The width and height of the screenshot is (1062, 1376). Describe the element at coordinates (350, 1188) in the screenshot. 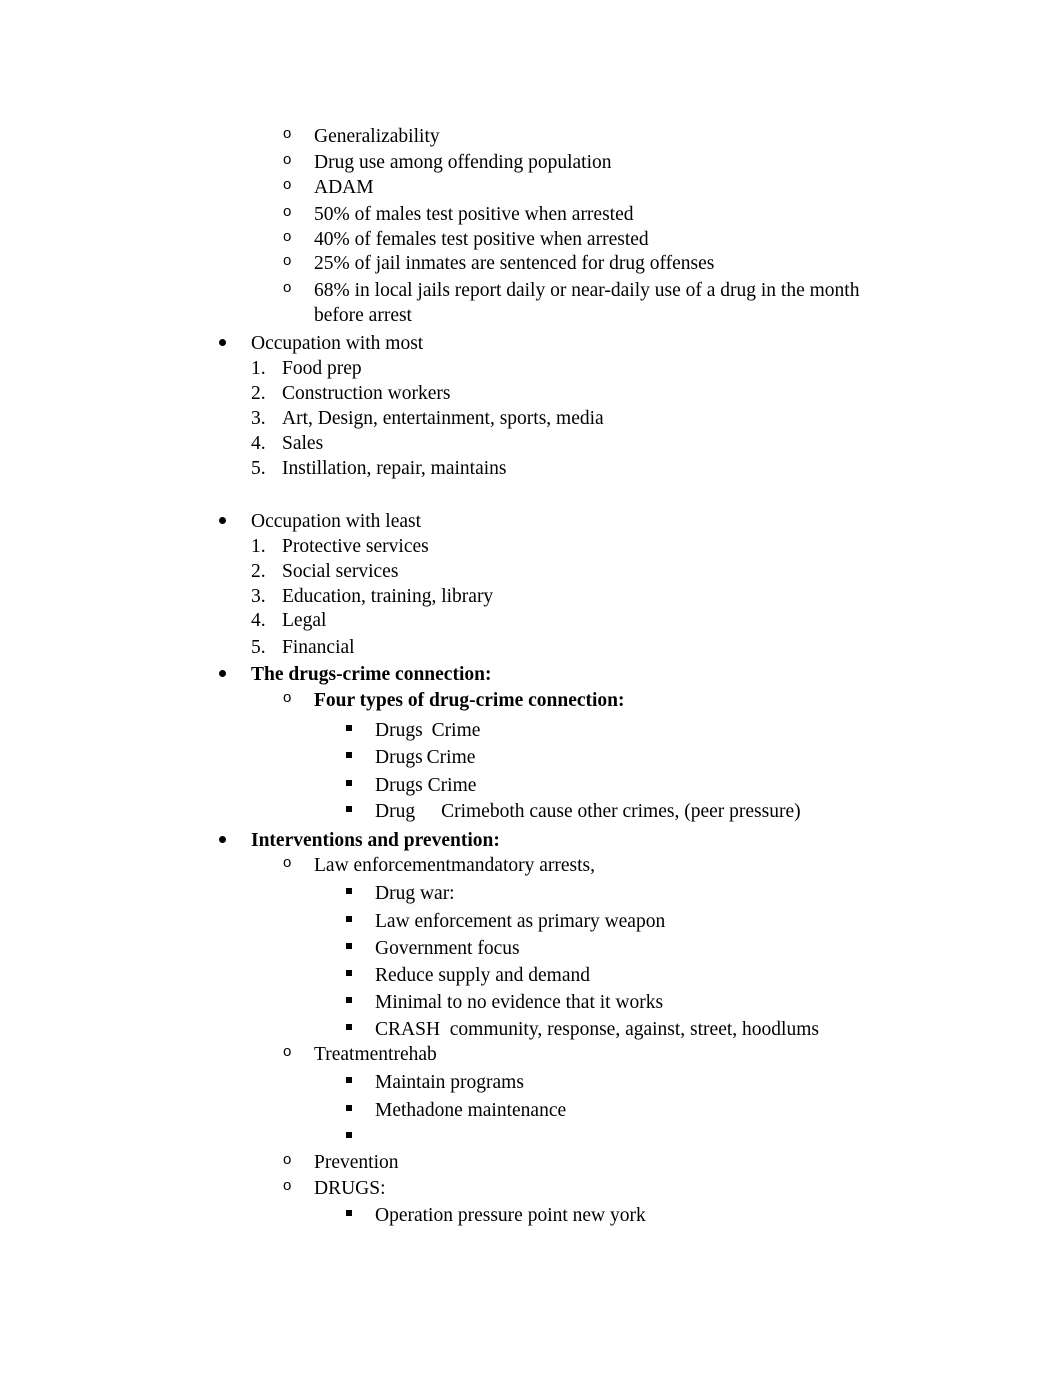

I see `subsection-heading: DRUGS:` at that location.